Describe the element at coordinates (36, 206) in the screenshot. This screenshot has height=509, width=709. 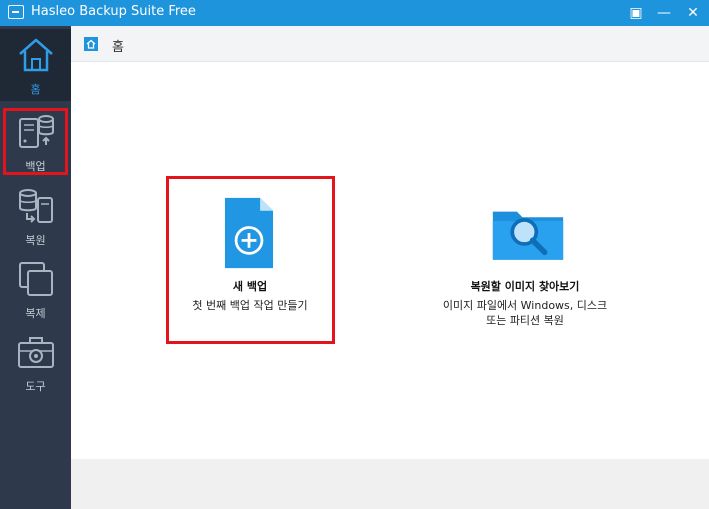
I see `restore-icon` at that location.